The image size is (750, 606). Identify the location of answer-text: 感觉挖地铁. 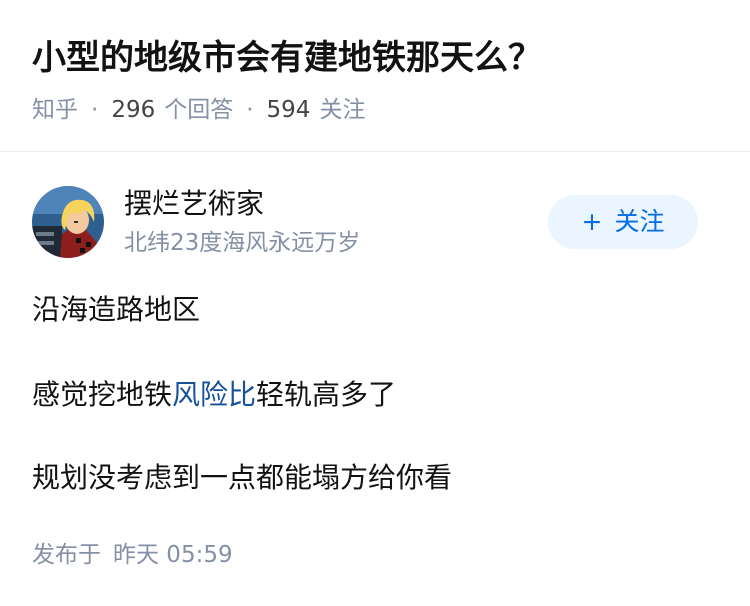
(102, 394).